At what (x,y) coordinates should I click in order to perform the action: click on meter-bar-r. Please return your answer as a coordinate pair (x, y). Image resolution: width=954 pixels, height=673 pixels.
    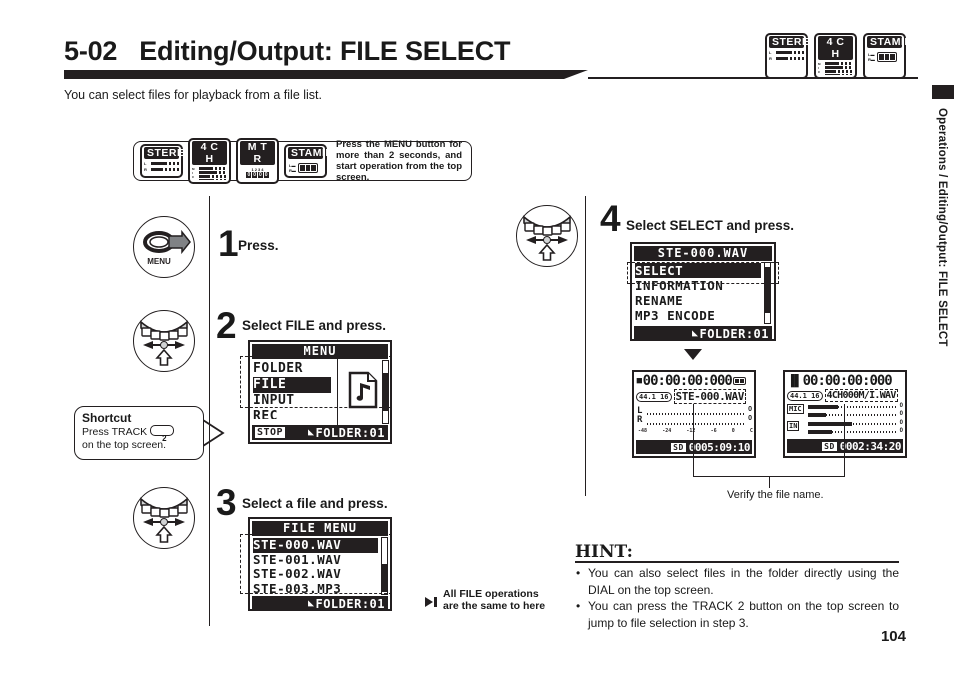
    Looking at the image, I should click on (696, 424).